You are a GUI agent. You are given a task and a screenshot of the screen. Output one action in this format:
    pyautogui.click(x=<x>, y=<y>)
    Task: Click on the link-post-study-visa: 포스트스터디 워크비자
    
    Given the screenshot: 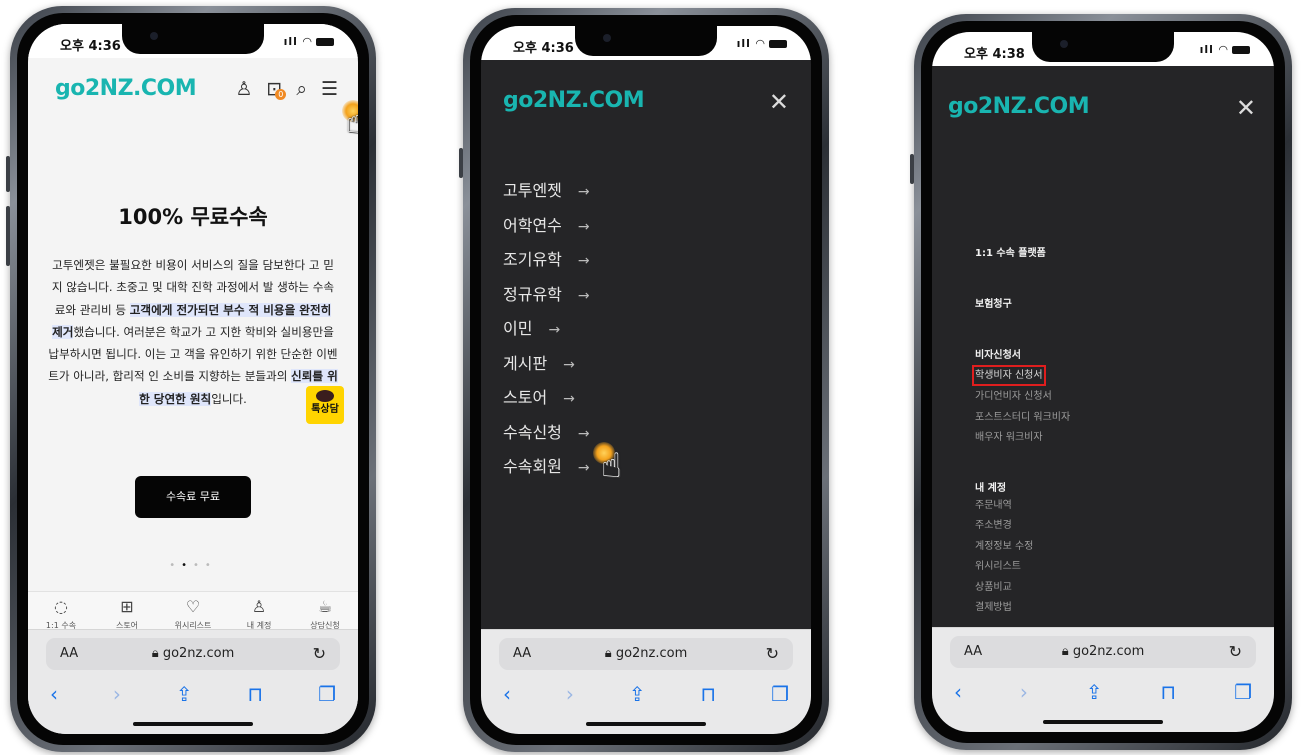 What is the action you would take?
    pyautogui.click(x=1022, y=418)
    